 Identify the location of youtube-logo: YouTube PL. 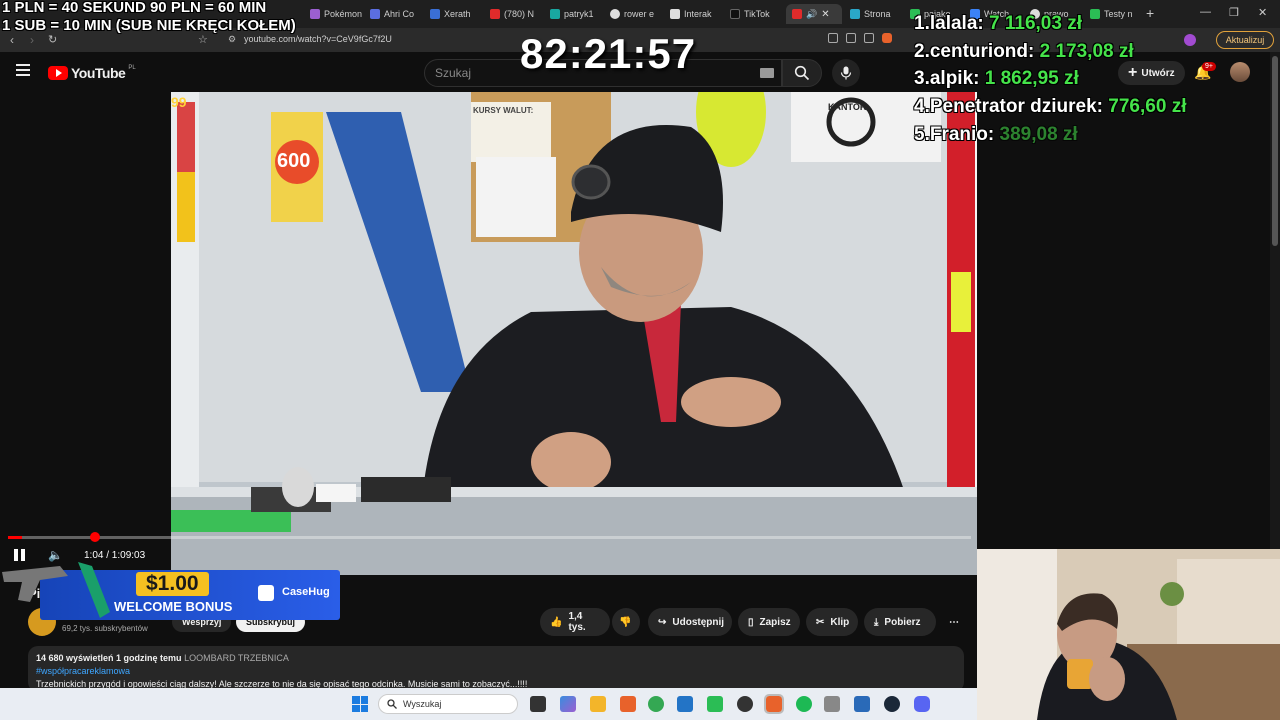
(92, 73).